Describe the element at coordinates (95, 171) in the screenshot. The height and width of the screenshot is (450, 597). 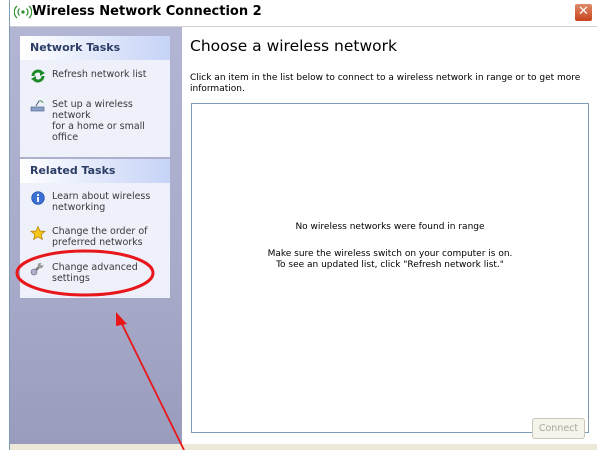
I see `related-tasks-heading: Related Tasks` at that location.